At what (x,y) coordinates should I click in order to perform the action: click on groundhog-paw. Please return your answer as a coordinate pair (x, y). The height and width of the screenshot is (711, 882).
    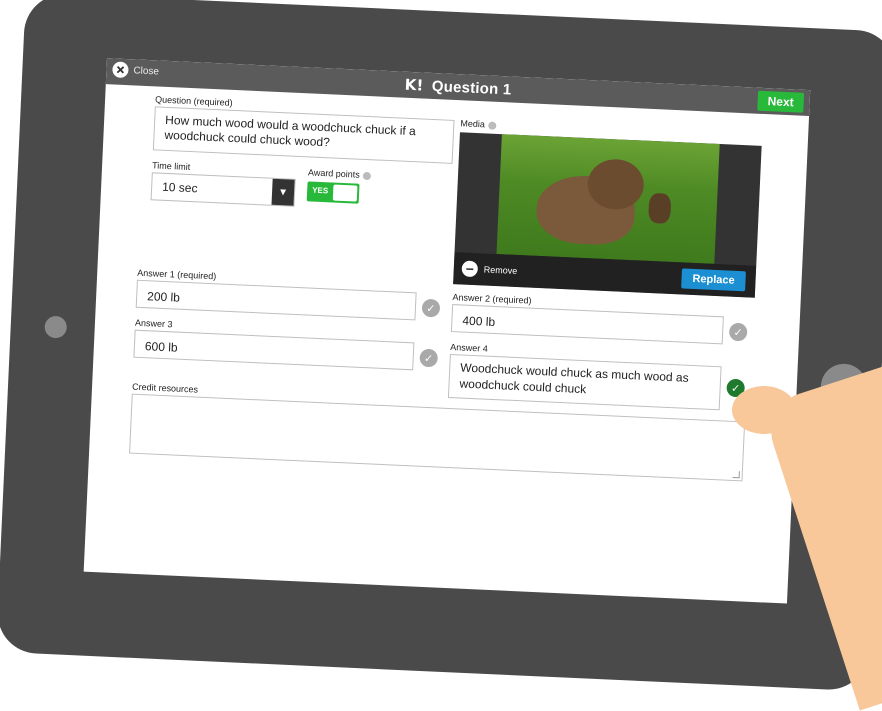
    Looking at the image, I should click on (660, 208).